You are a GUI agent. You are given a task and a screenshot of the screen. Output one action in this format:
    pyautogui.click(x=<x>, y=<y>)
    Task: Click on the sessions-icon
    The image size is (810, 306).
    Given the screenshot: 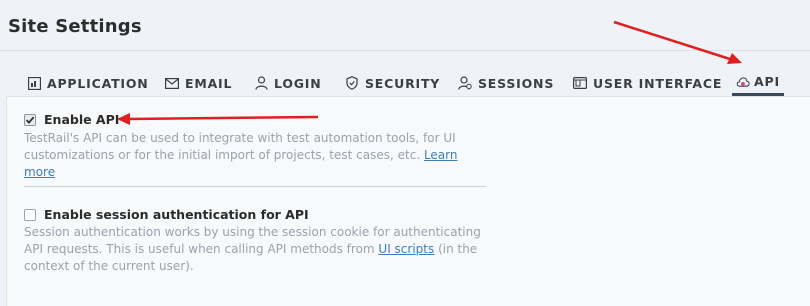 What is the action you would take?
    pyautogui.click(x=465, y=83)
    